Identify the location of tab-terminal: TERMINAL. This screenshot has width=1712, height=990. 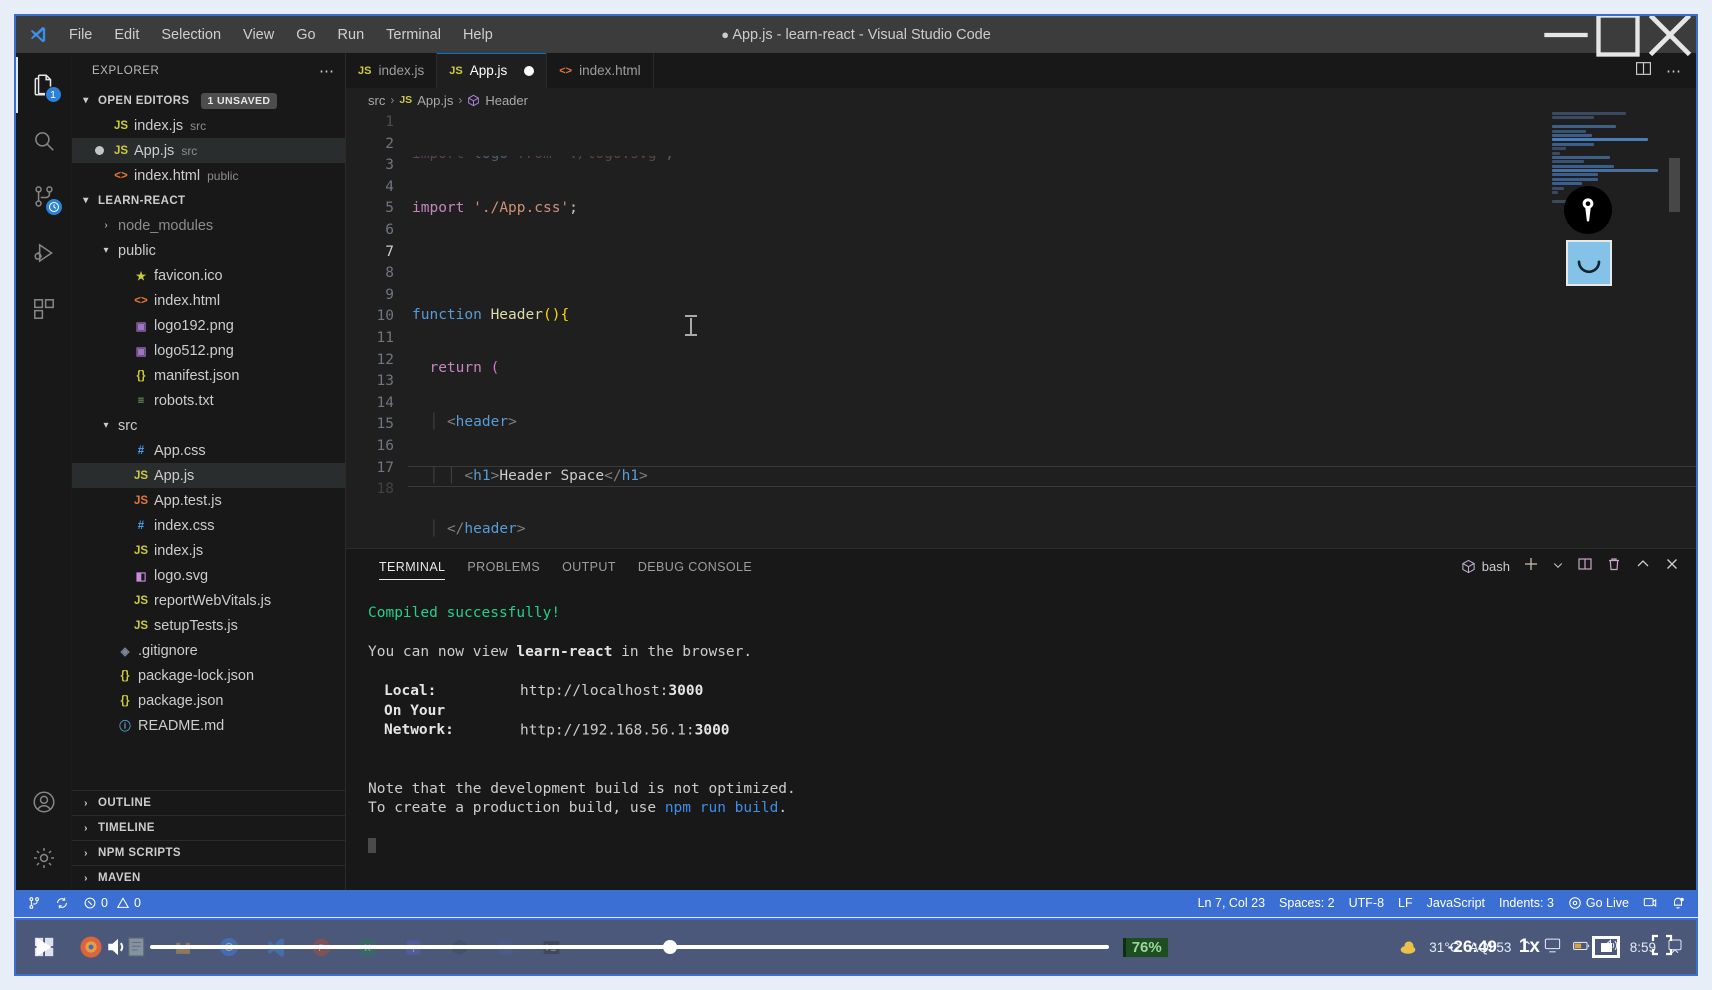
(412, 566).